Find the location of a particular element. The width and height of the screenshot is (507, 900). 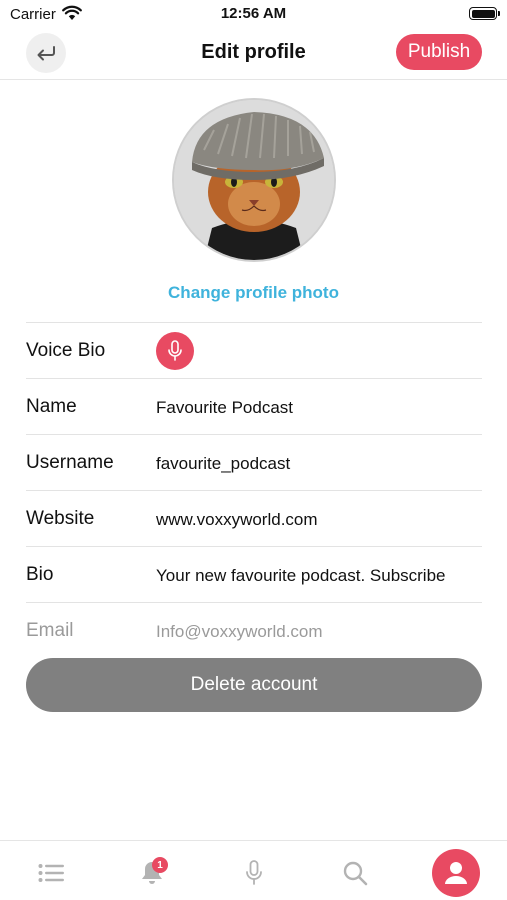

search-icon is located at coordinates (355, 873).